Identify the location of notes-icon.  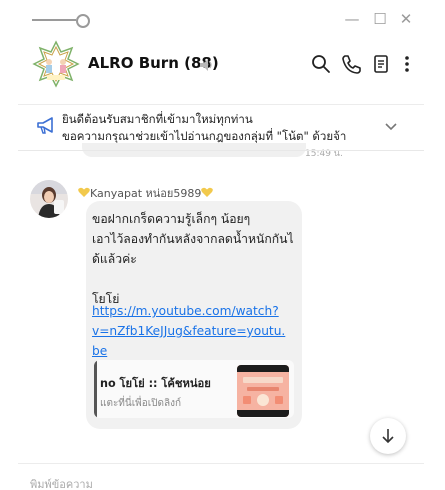
(381, 64).